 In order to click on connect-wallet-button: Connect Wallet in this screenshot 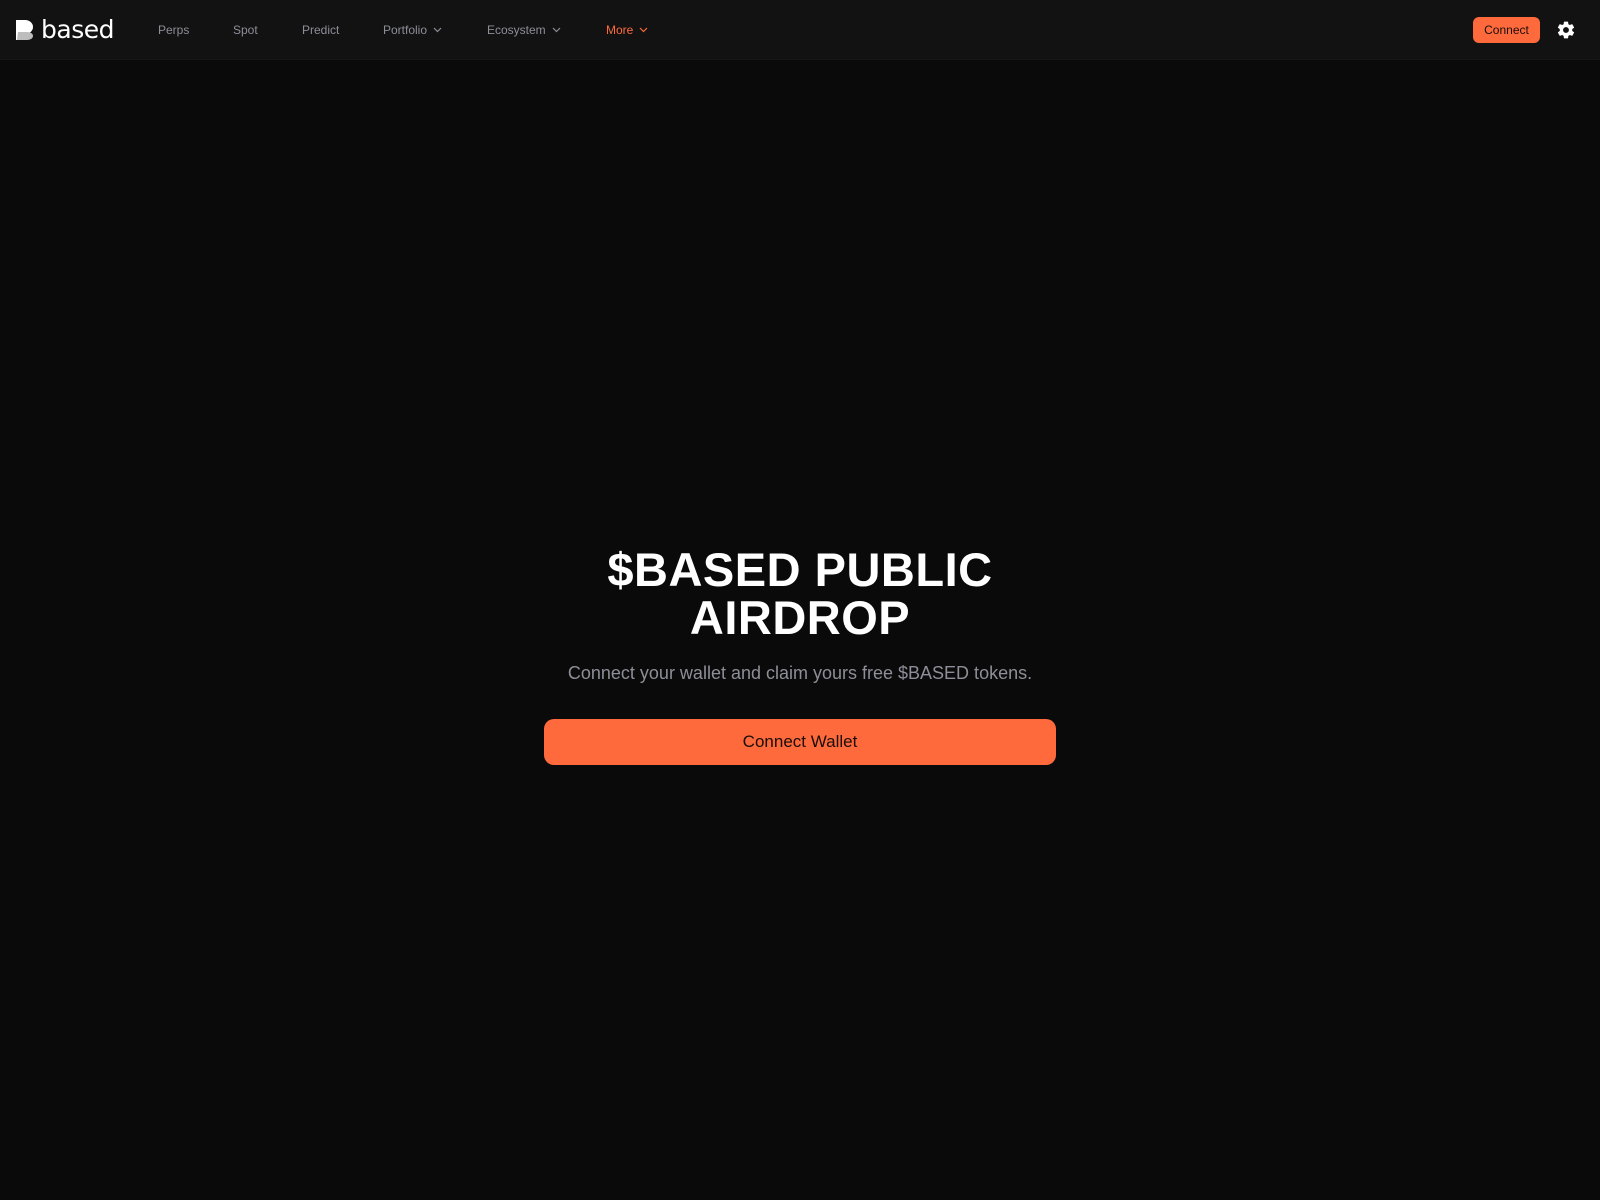, I will do `click(800, 742)`.